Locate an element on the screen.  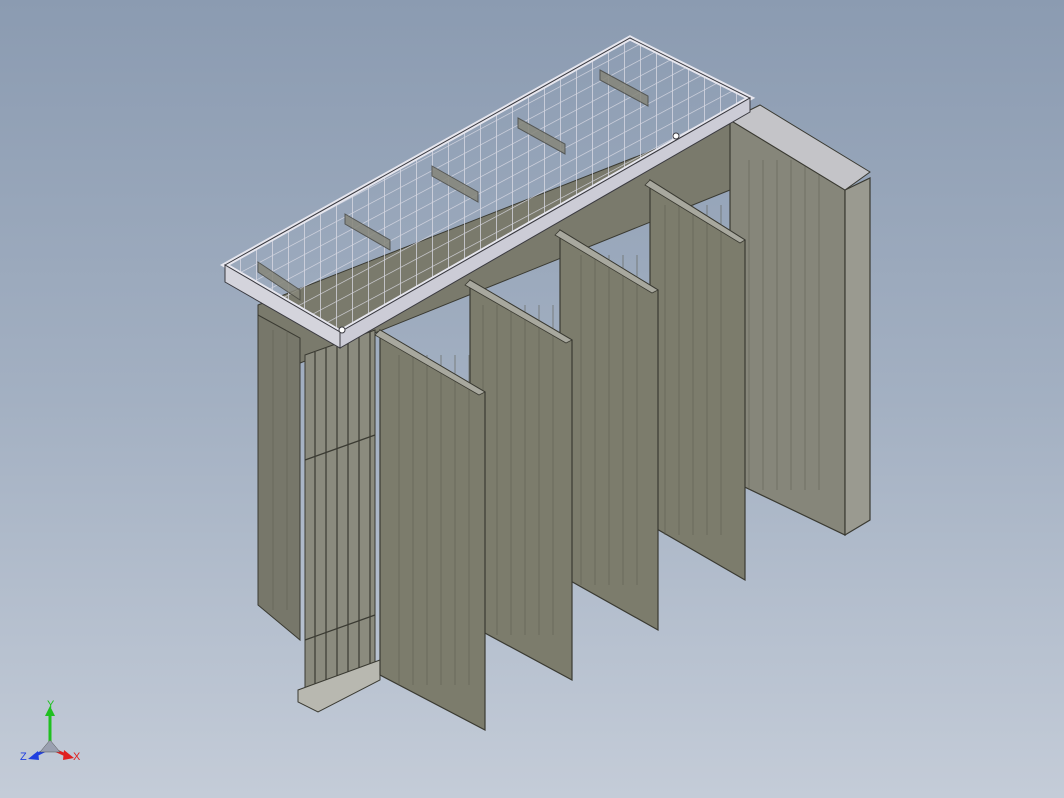
coordinate-triad: Y X Z is located at coordinates (58, 739).